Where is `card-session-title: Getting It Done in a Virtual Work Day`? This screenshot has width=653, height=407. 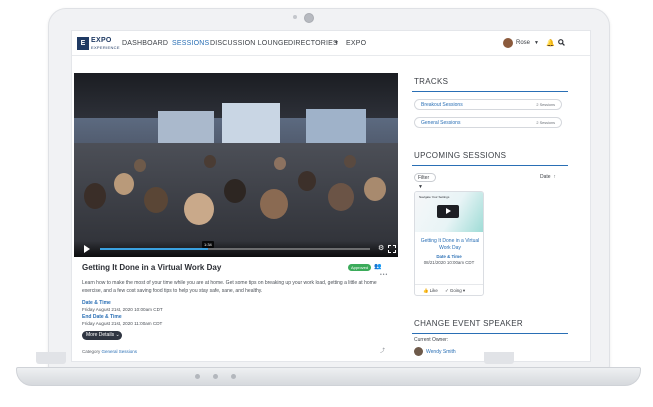 card-session-title: Getting It Done in a Virtual Work Day is located at coordinates (450, 244).